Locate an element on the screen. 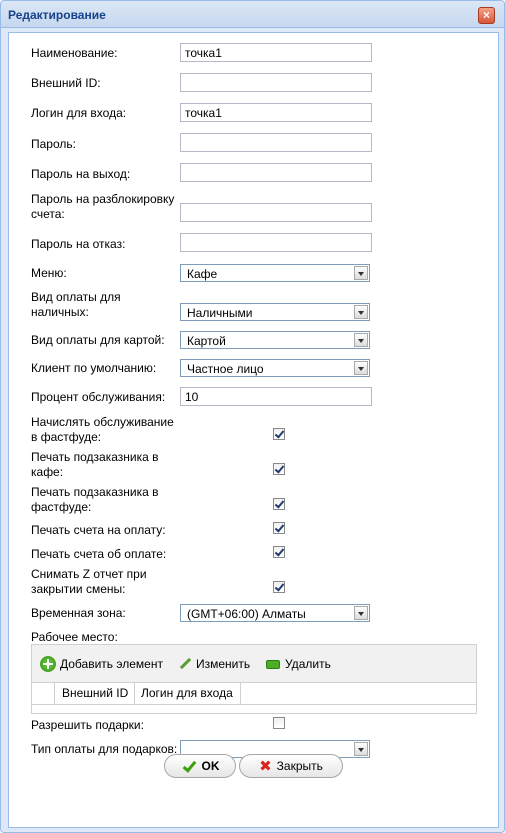 This screenshot has width=505, height=833. delete-button: Удалить is located at coordinates (298, 664).